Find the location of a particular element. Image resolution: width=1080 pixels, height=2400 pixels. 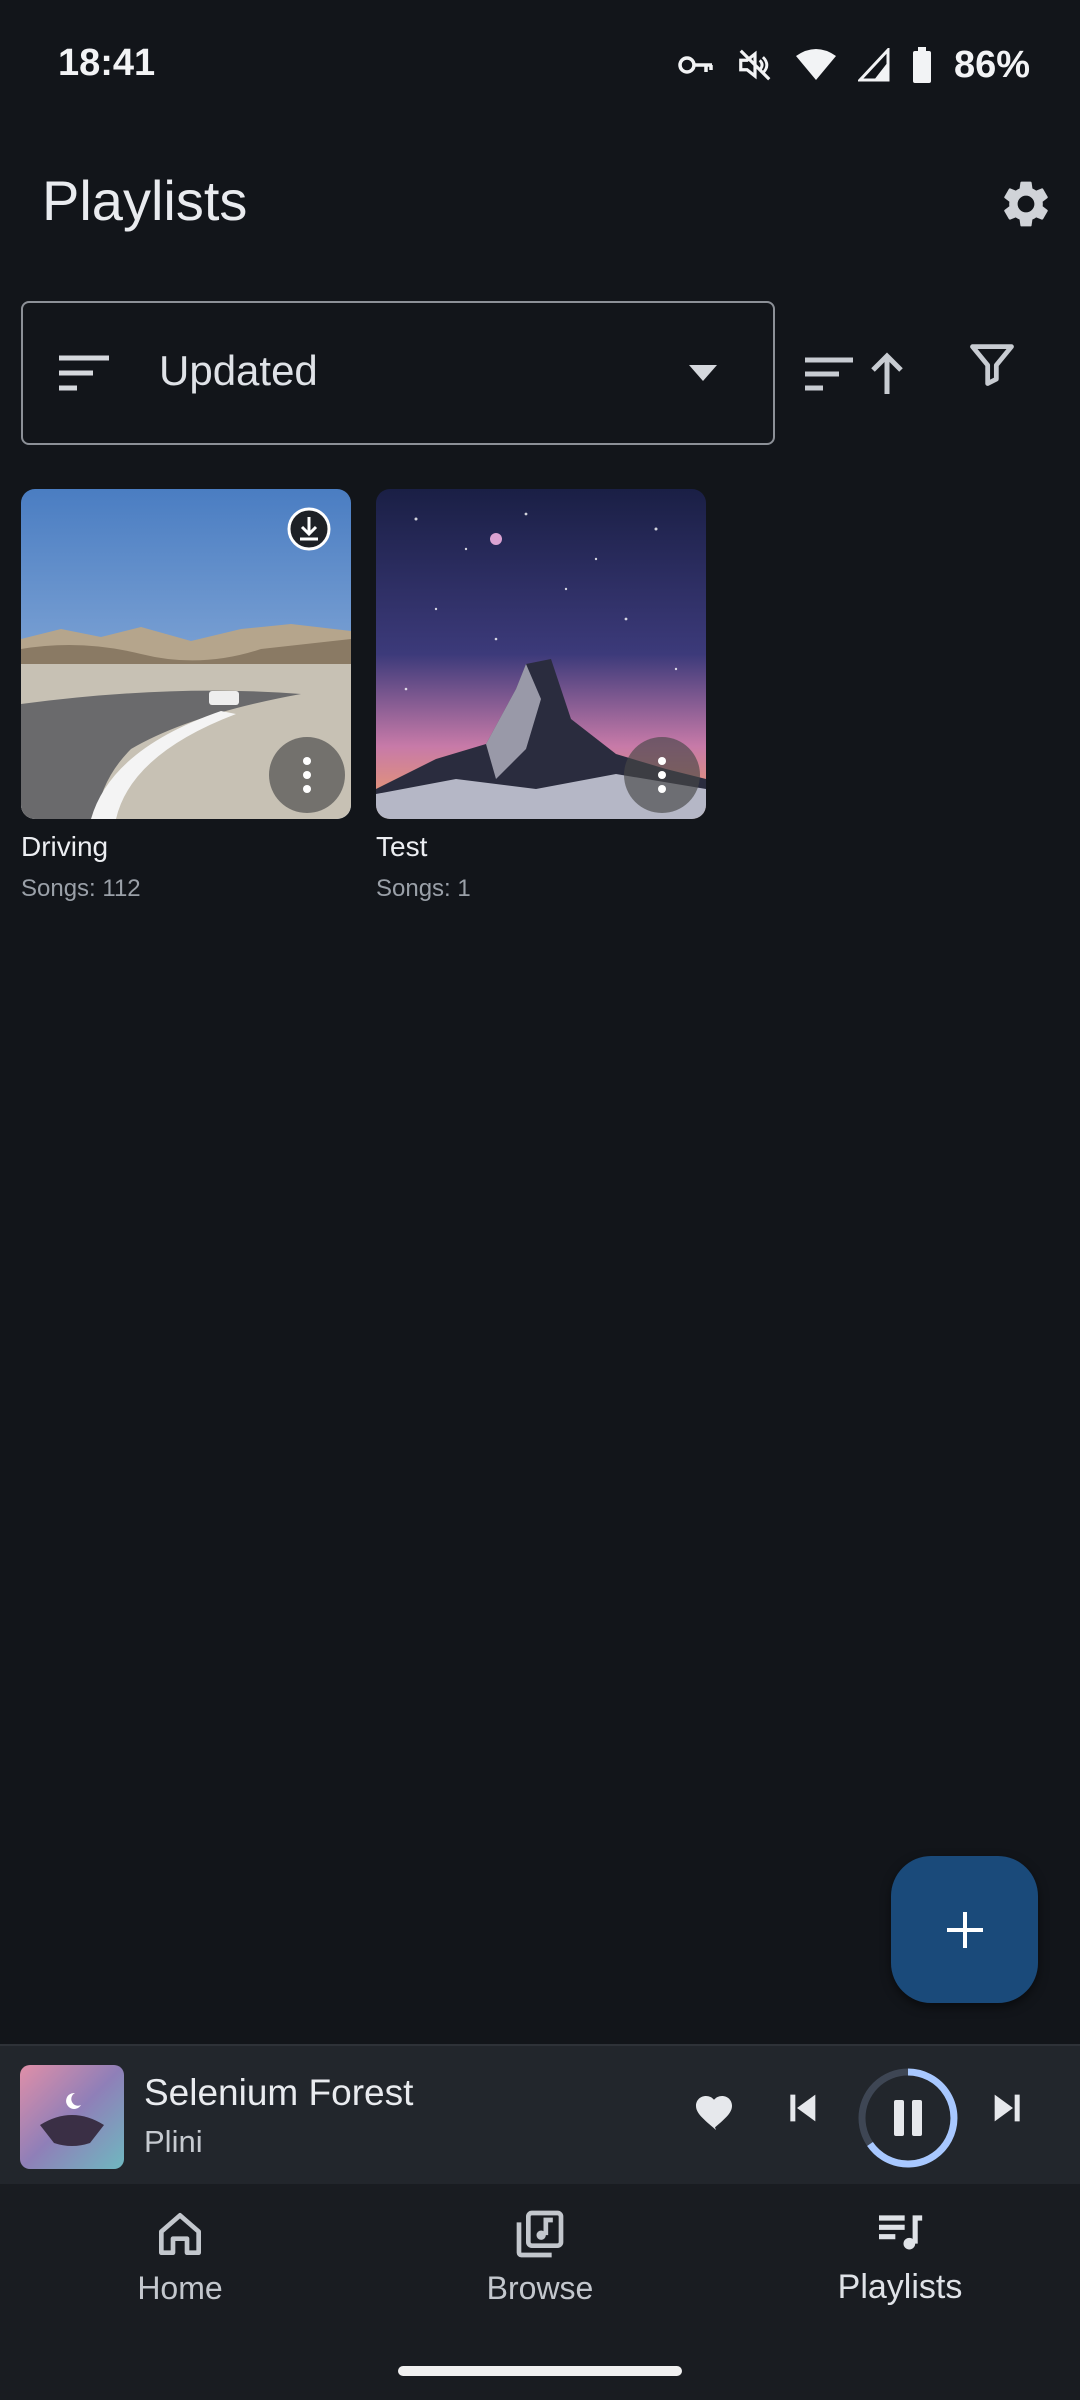

playlist-card-test: Test Songs: 1 is located at coordinates (541, 696).